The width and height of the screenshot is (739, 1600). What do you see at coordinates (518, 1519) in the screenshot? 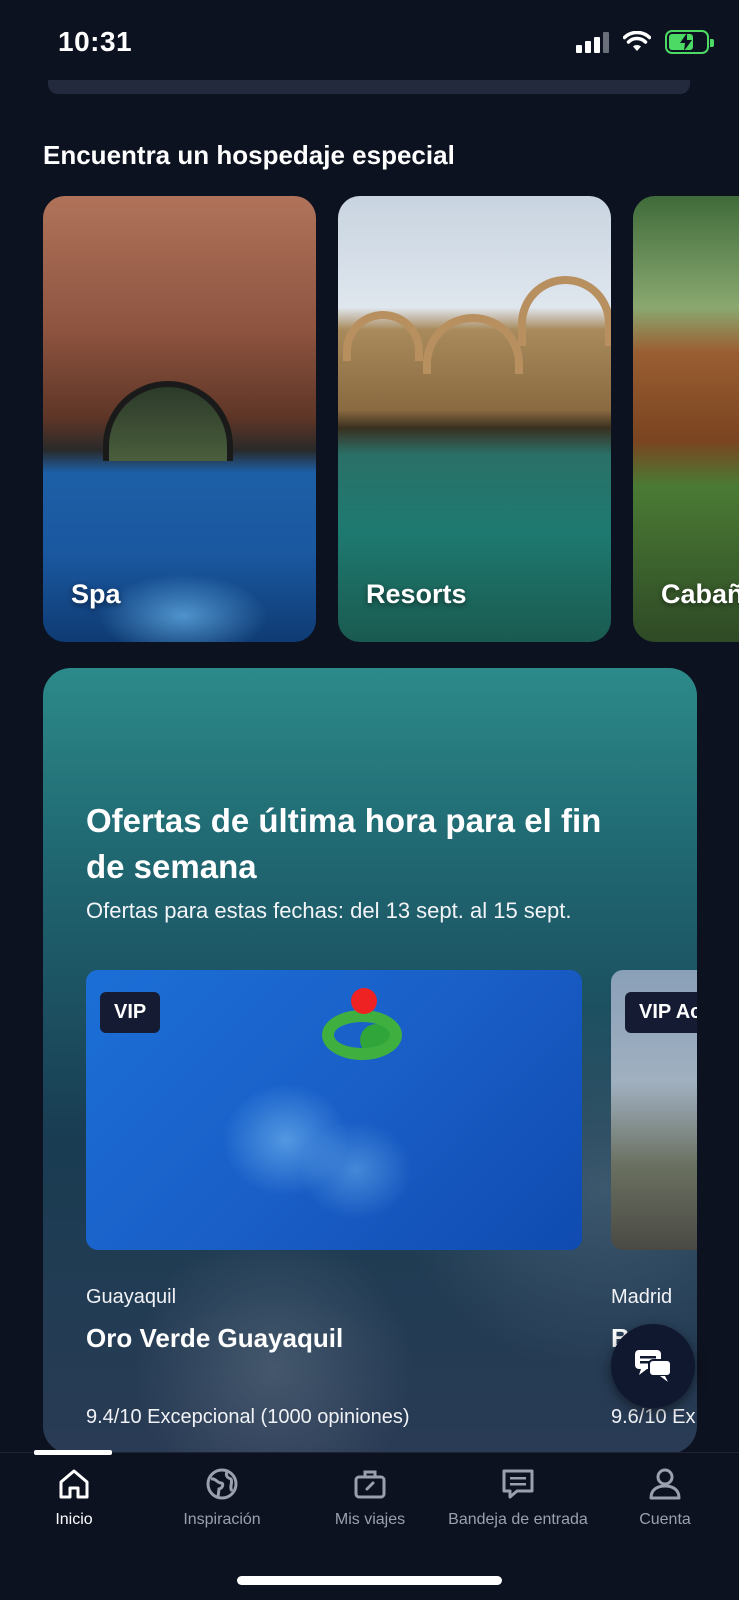
I see `nav-label: Bandeja de entrada` at bounding box center [518, 1519].